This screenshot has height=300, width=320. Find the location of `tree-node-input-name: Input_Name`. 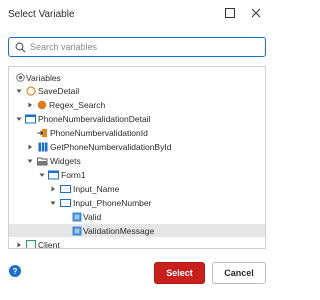

tree-node-input-name: Input_Name is located at coordinates (137, 188).